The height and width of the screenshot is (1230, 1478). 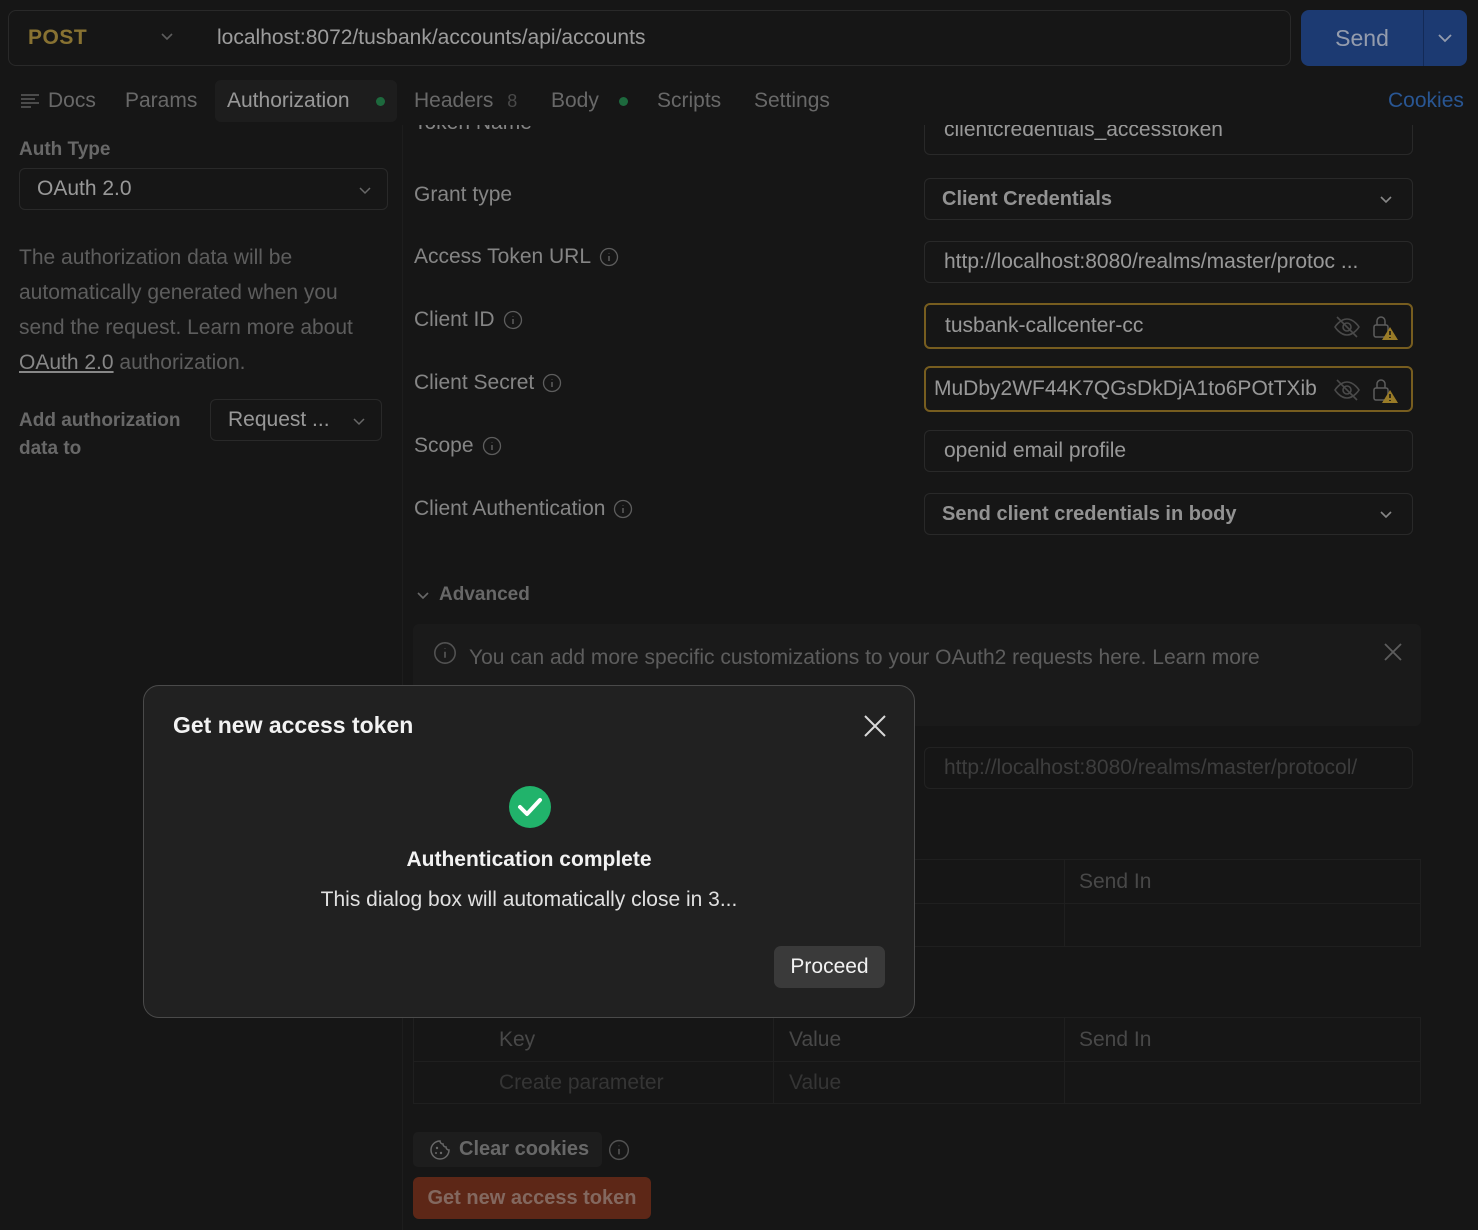 I want to click on proceed-button: Proceed, so click(x=829, y=967).